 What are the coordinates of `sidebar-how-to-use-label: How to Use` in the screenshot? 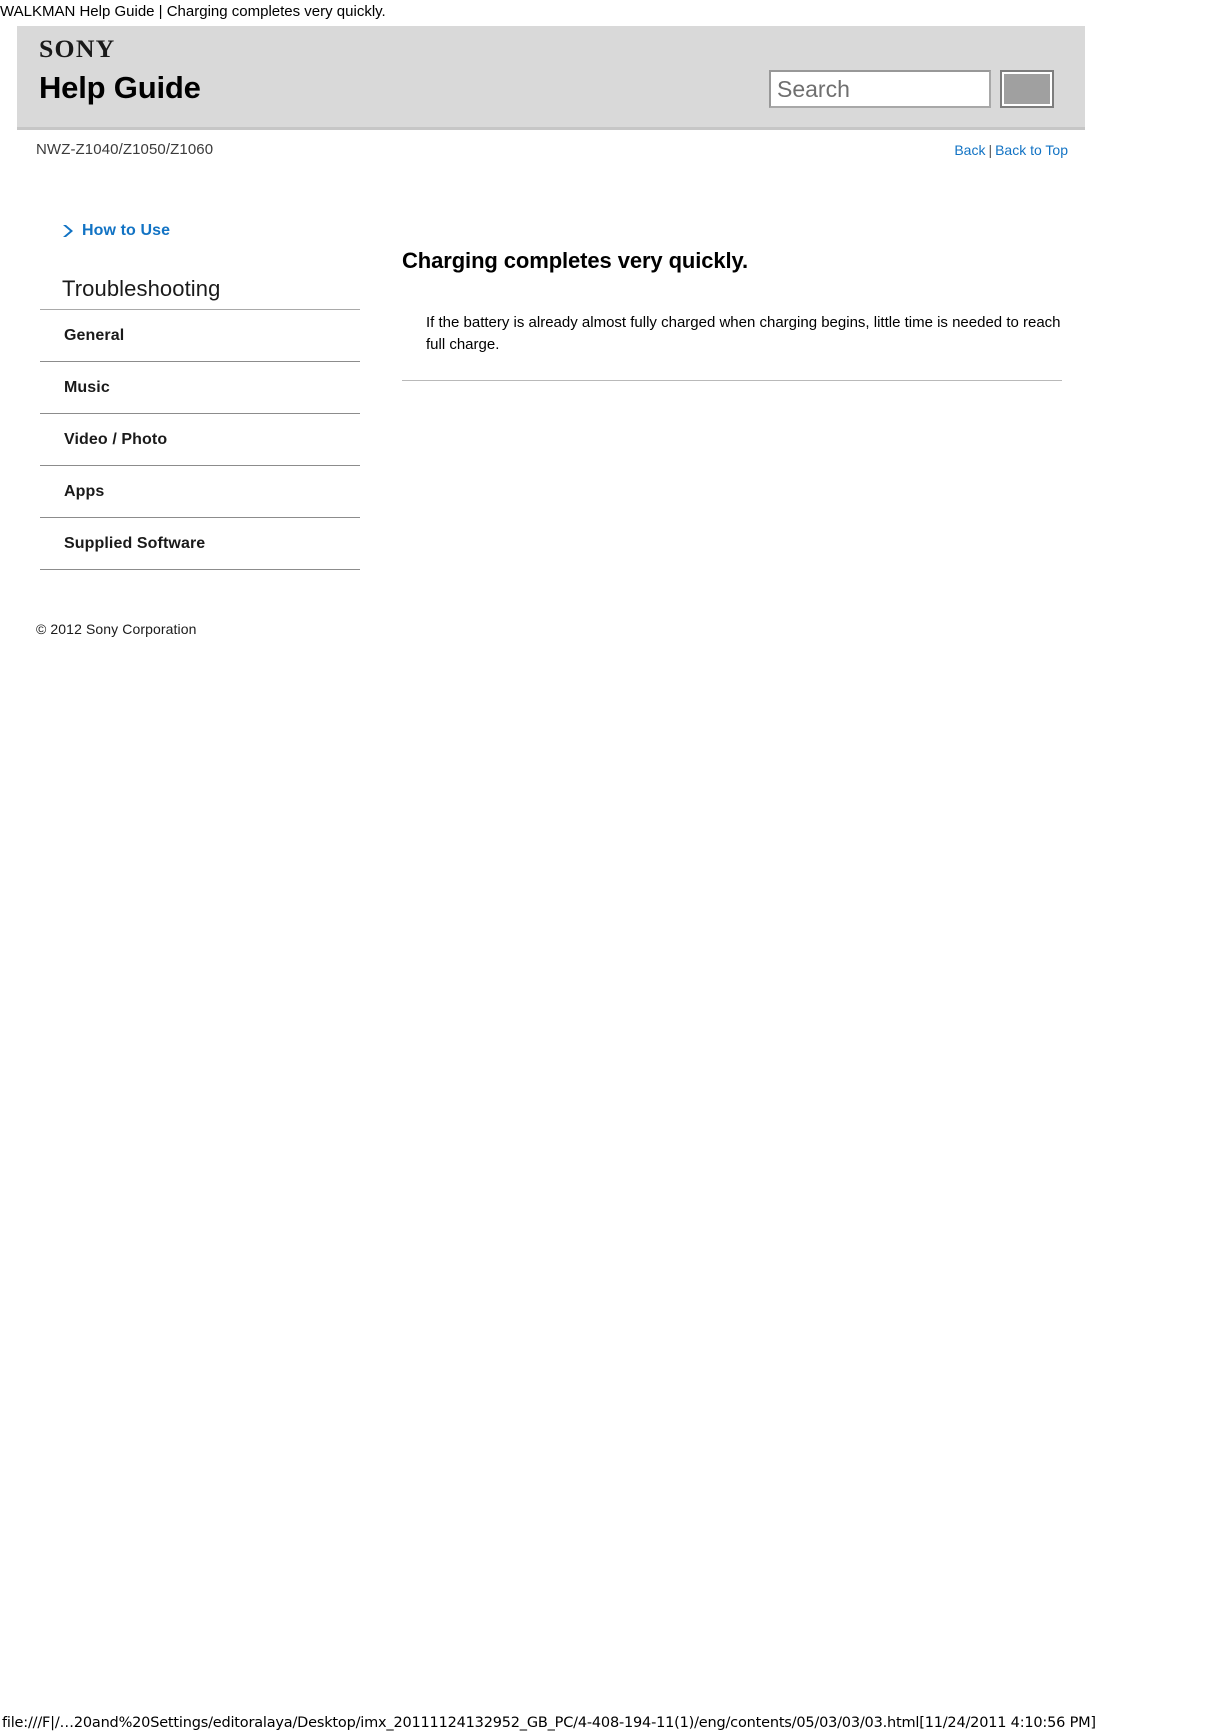 It's located at (126, 230).